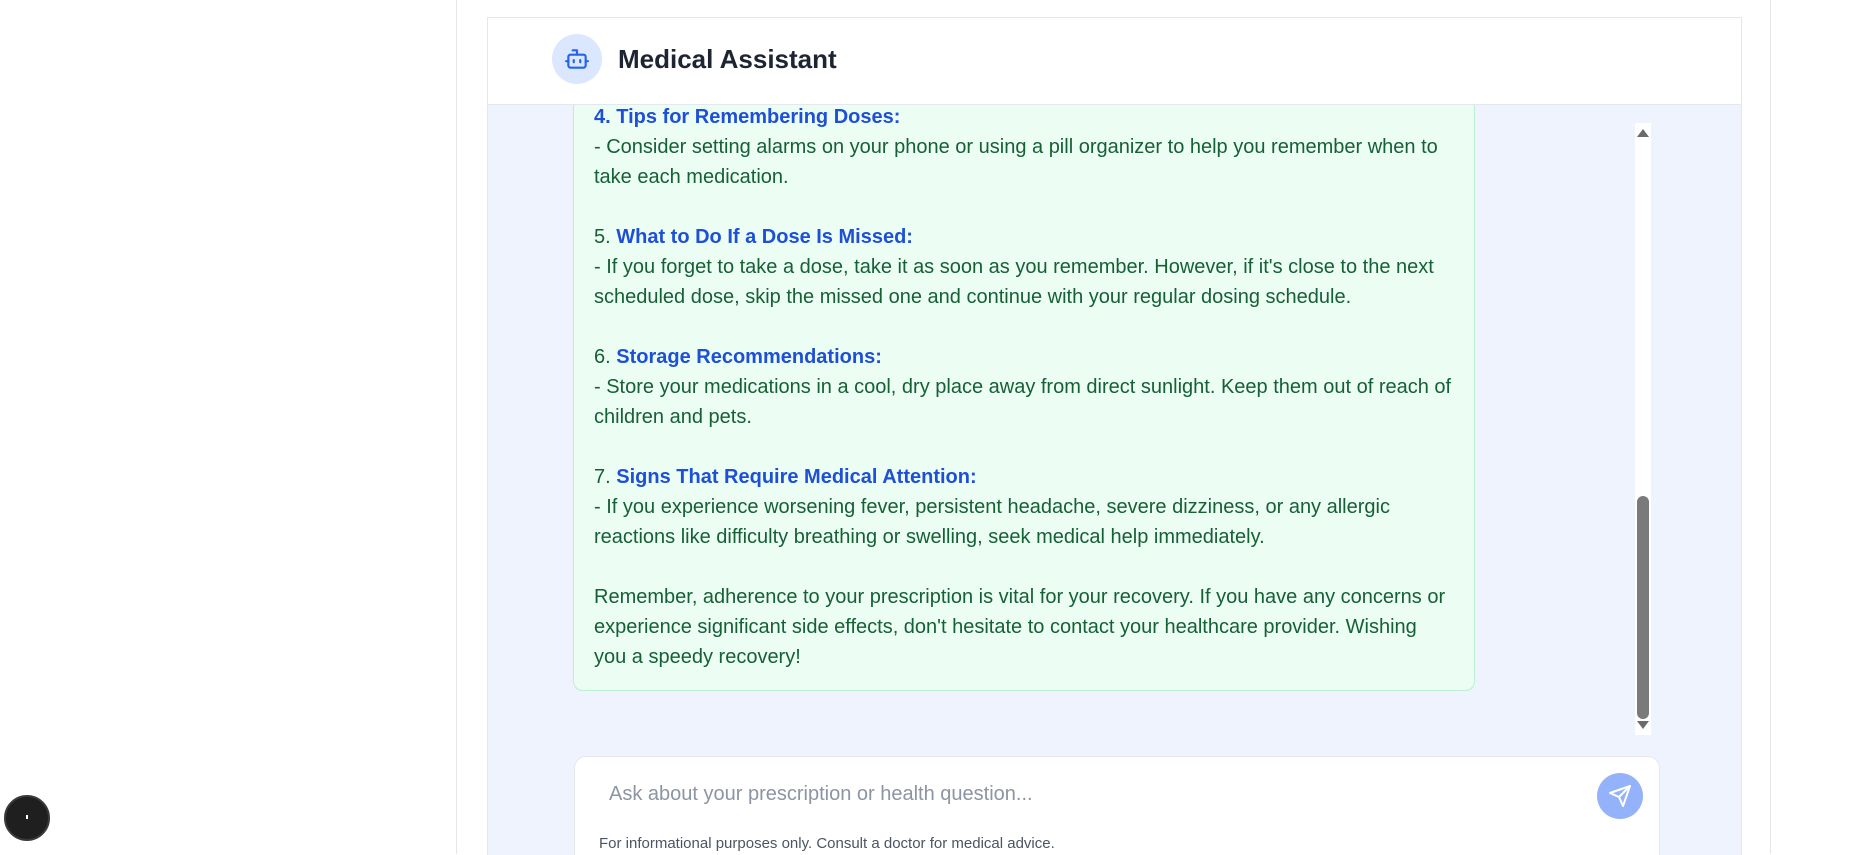  I want to click on section-heading: Storage Recommendations:, so click(749, 357).